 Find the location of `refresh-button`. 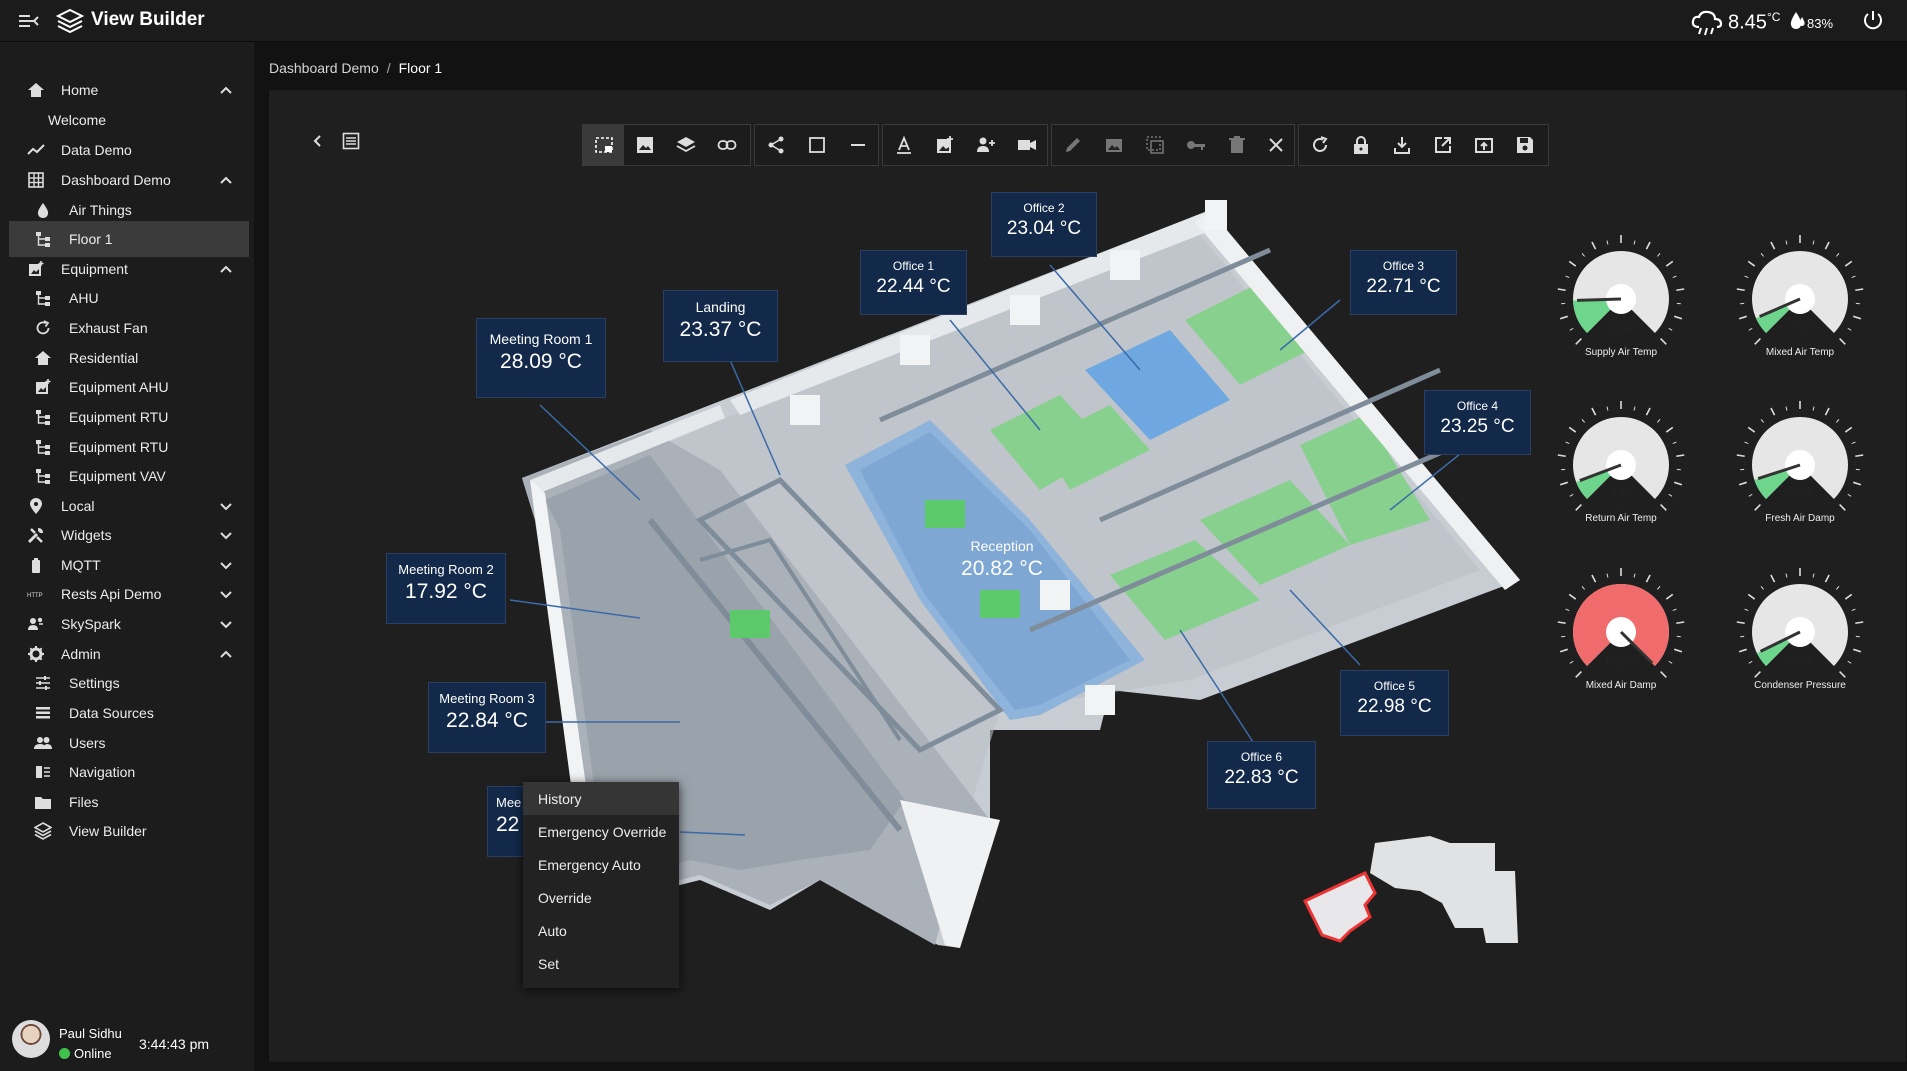

refresh-button is located at coordinates (1319, 145).